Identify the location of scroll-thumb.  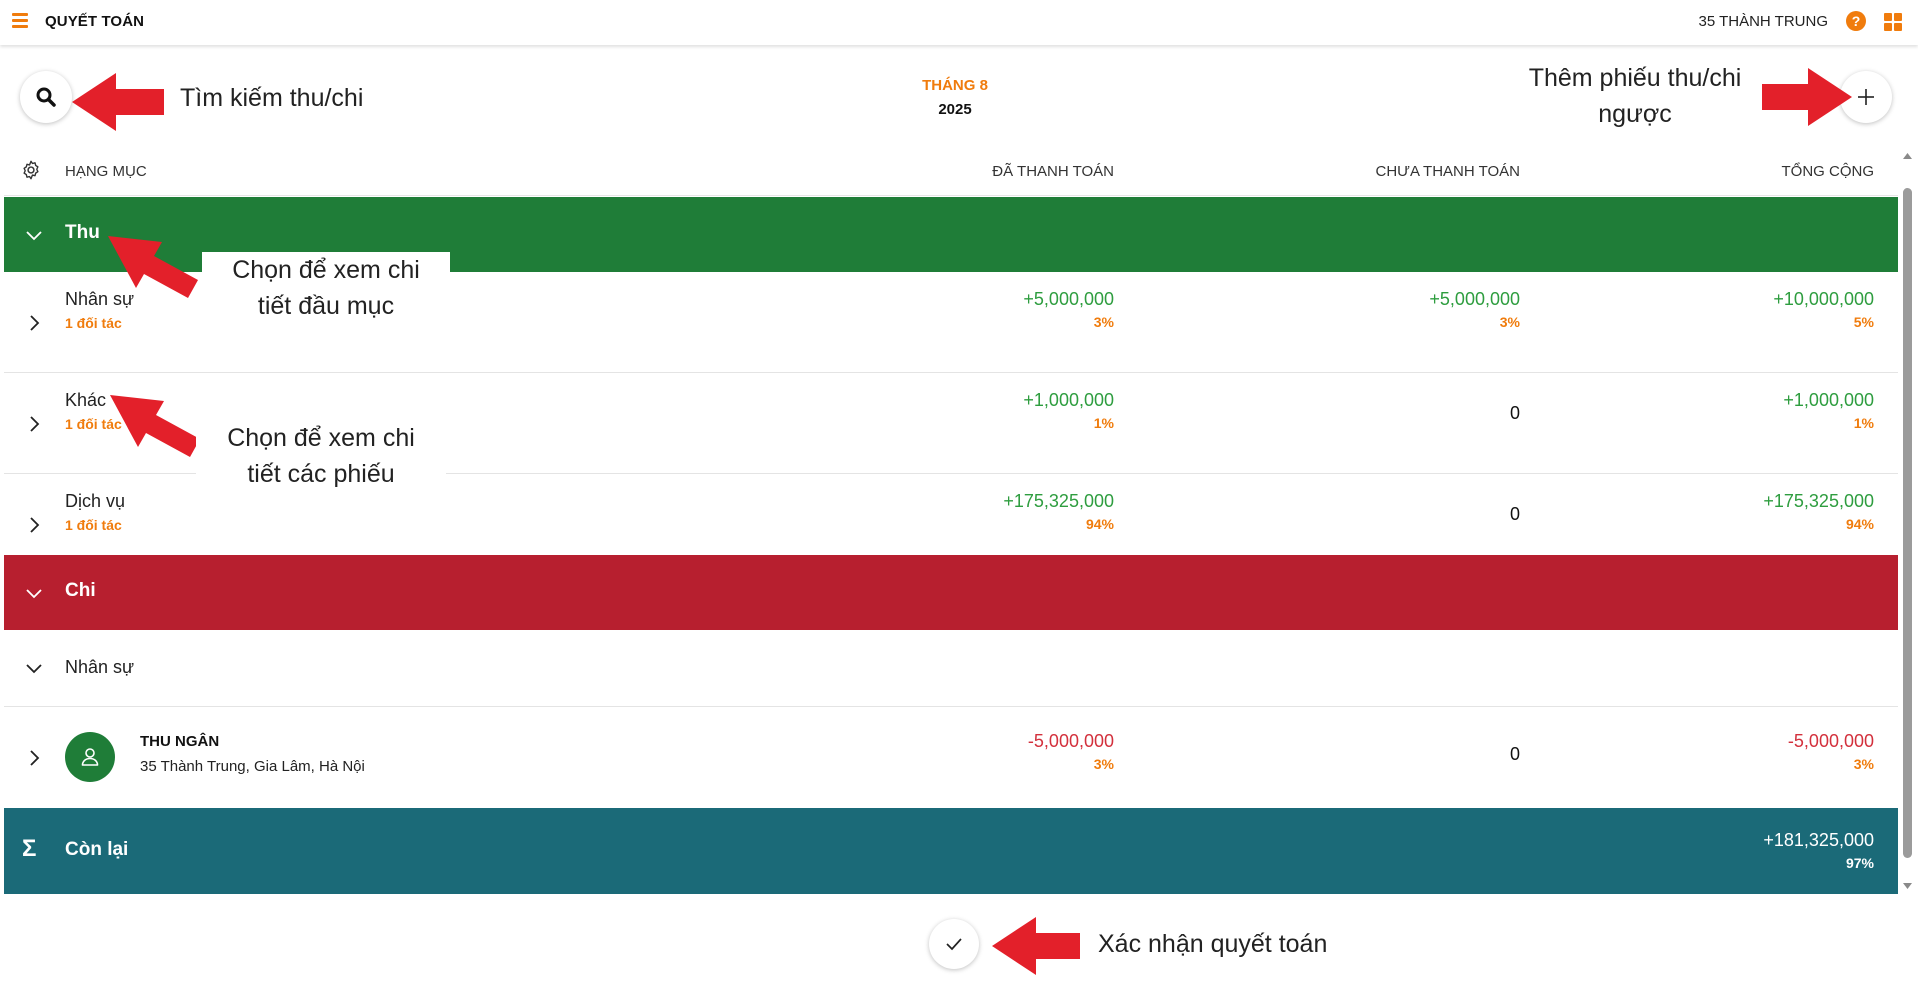
(1907, 523).